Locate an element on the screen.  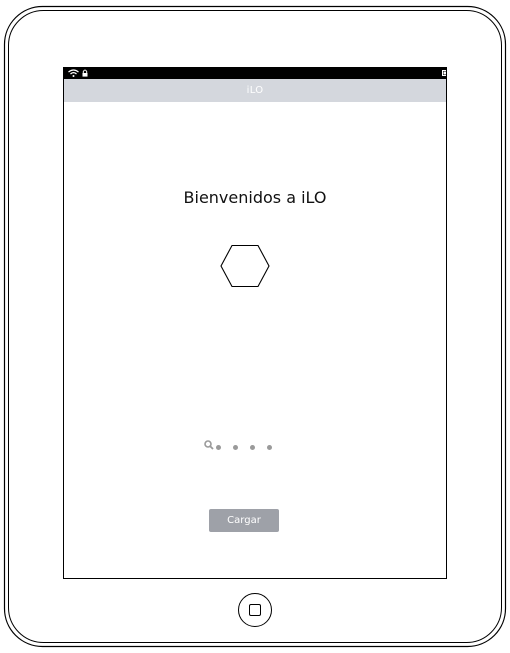
load-button: Cargar is located at coordinates (244, 520).